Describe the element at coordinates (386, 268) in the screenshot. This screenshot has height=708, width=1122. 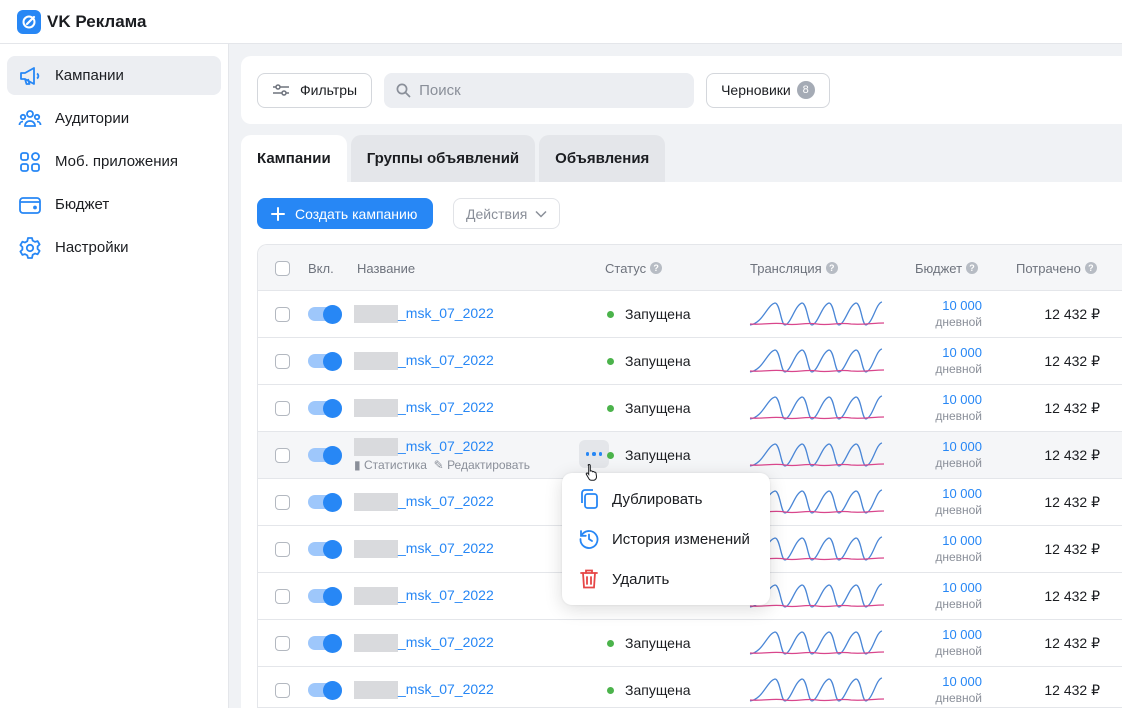
I see `column-name: Название` at that location.